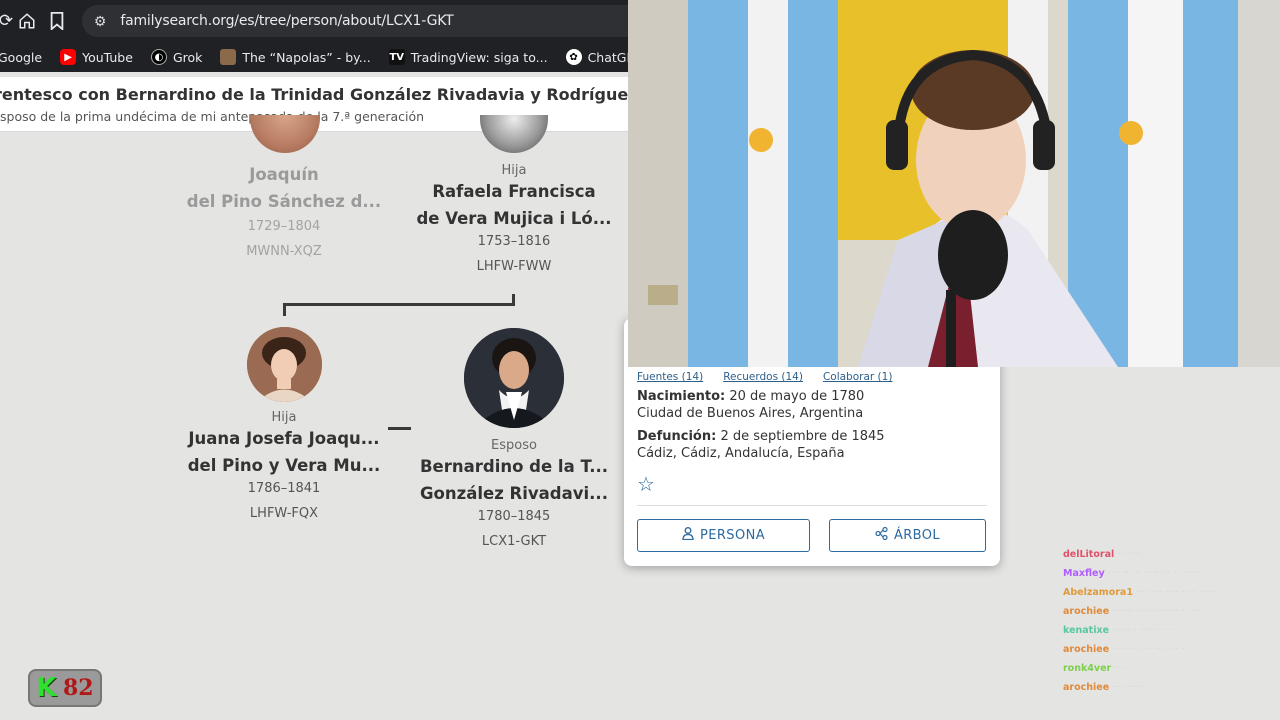 This screenshot has height=720, width=1280. I want to click on napolas-icon, so click(228, 57).